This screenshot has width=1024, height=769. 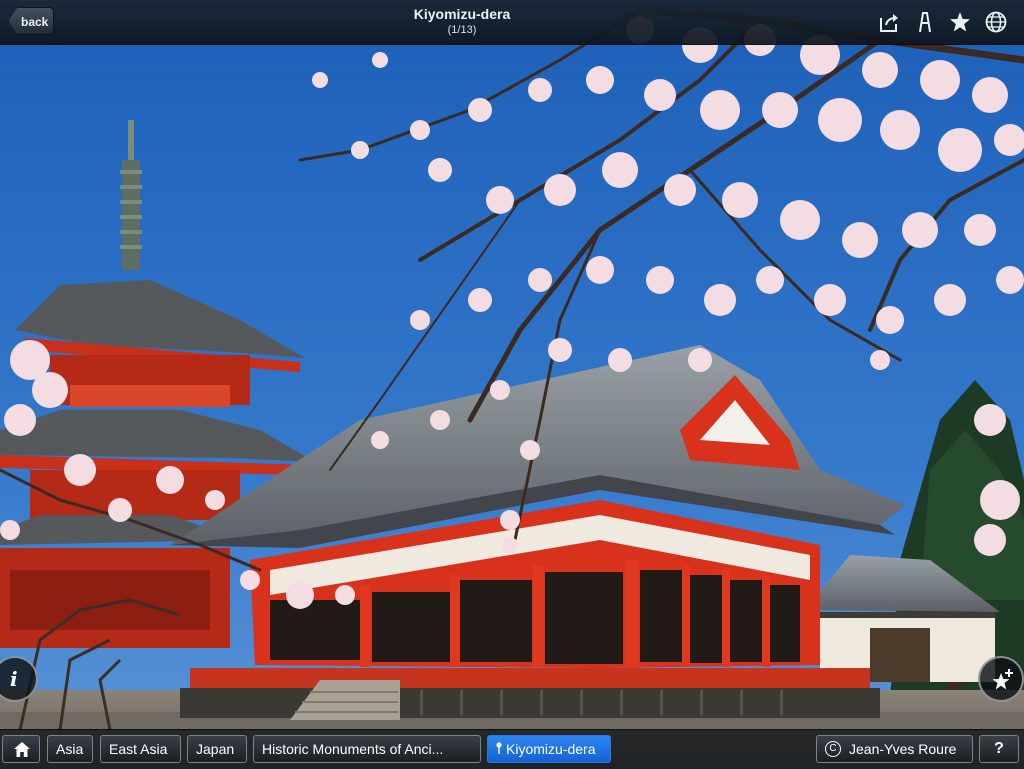 I want to click on breadcrumb-item-japan: Japan, so click(x=217, y=749).